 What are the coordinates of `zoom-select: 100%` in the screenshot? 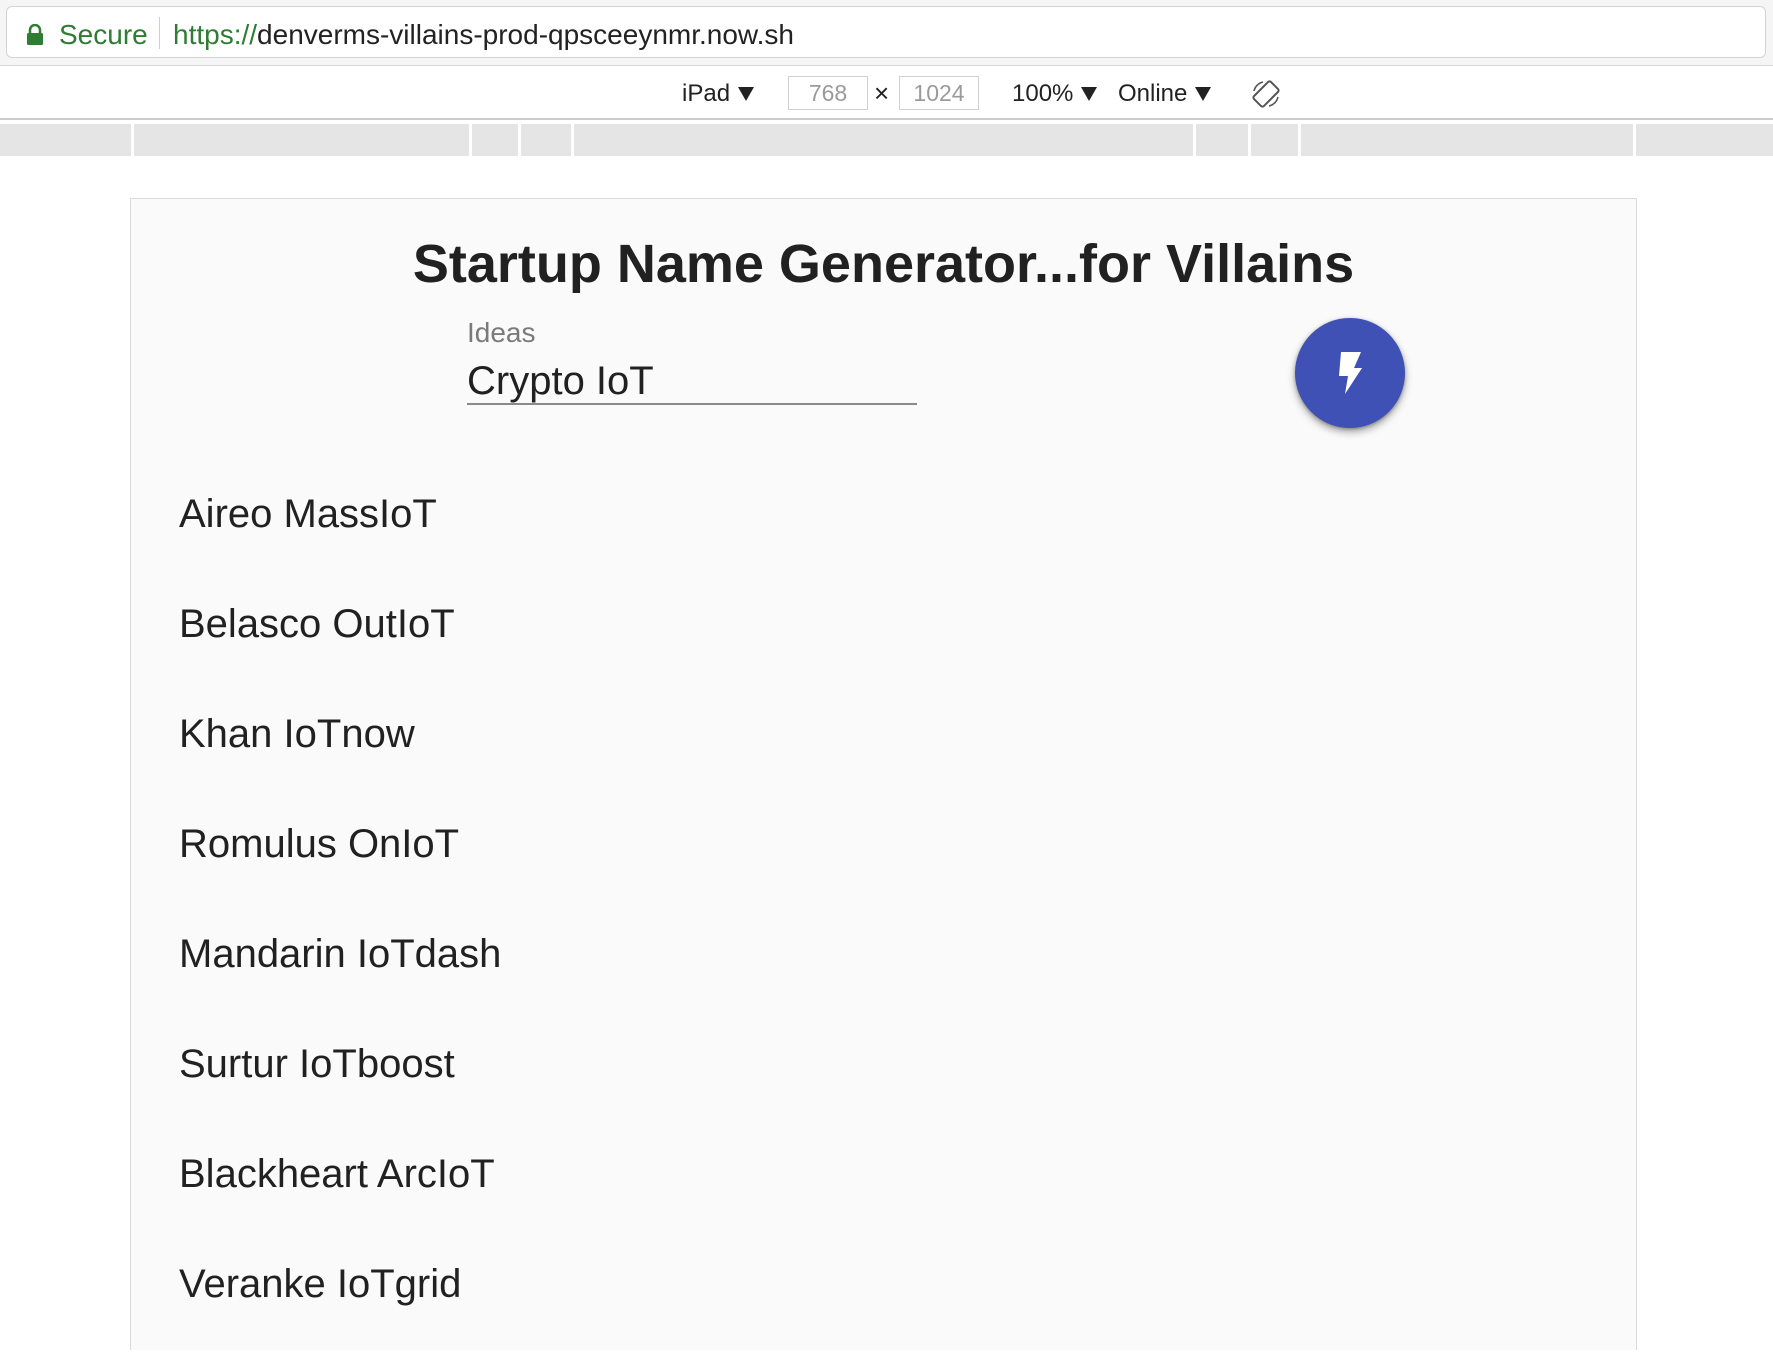 It's located at (1055, 94).